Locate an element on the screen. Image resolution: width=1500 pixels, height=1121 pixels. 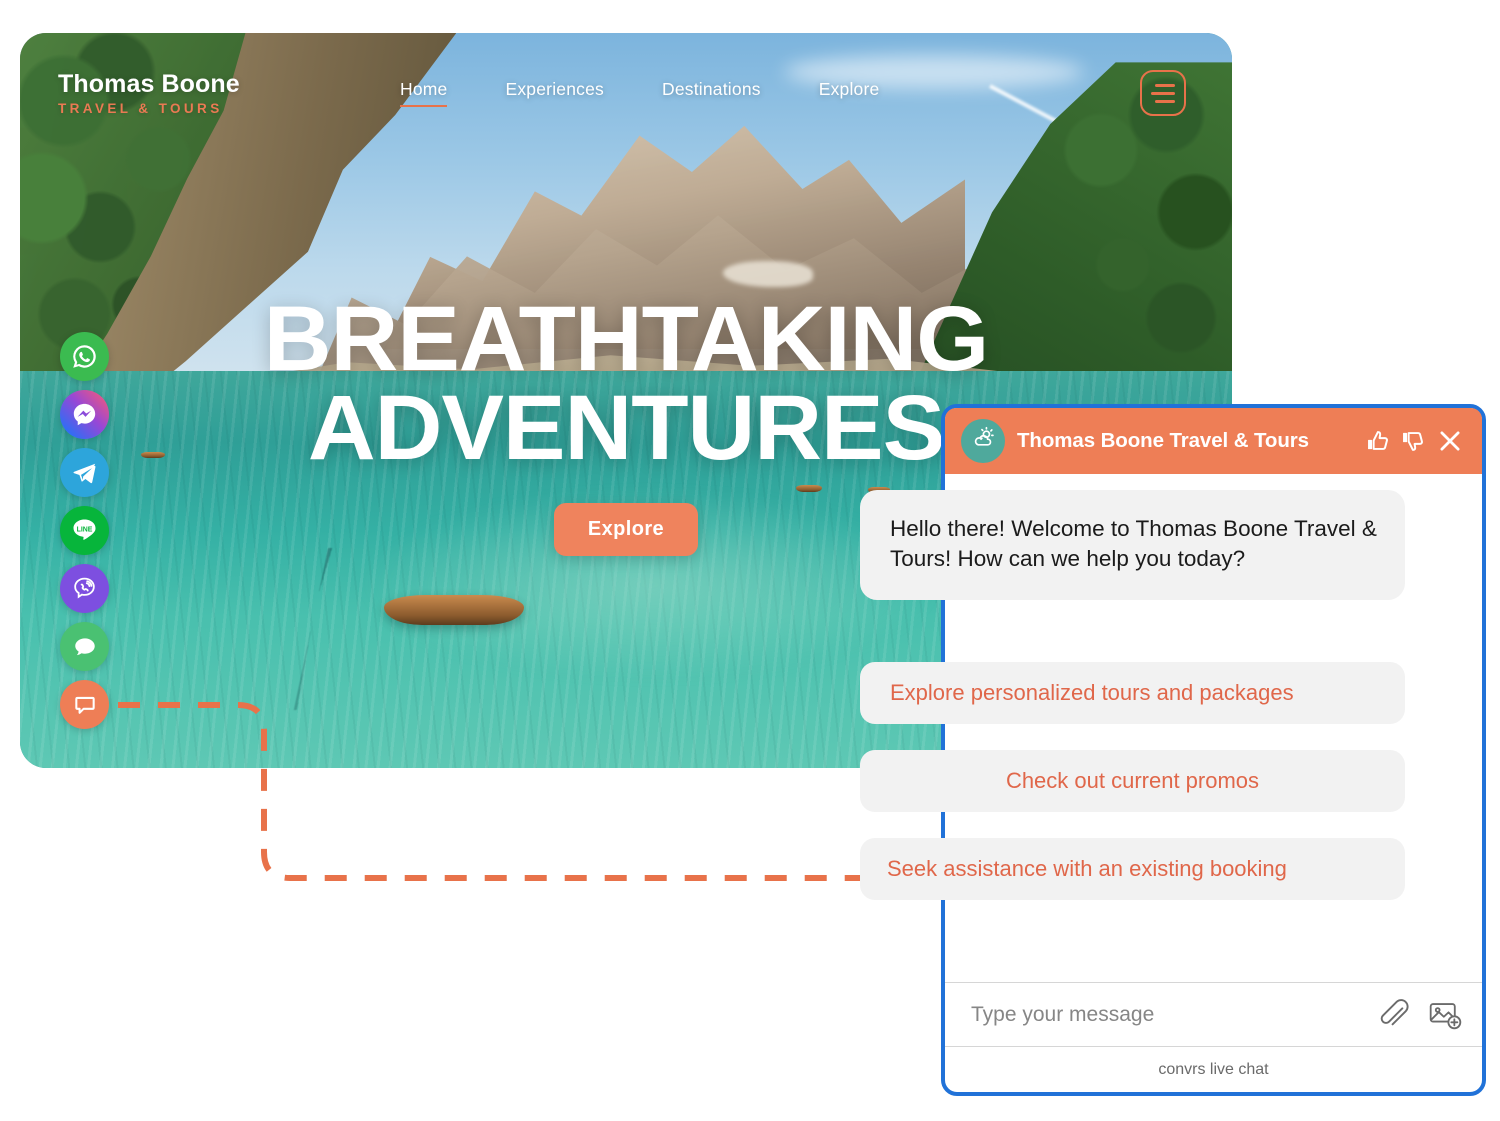
telegram-icon is located at coordinates (84, 472).